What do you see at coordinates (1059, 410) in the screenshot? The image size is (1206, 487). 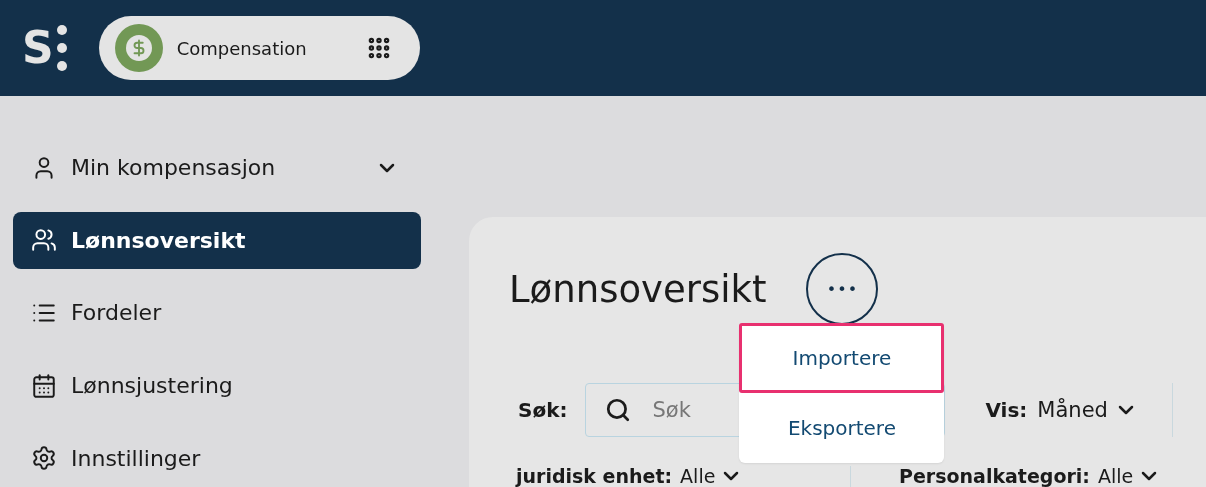 I see `view-select: Vis: Måned` at bounding box center [1059, 410].